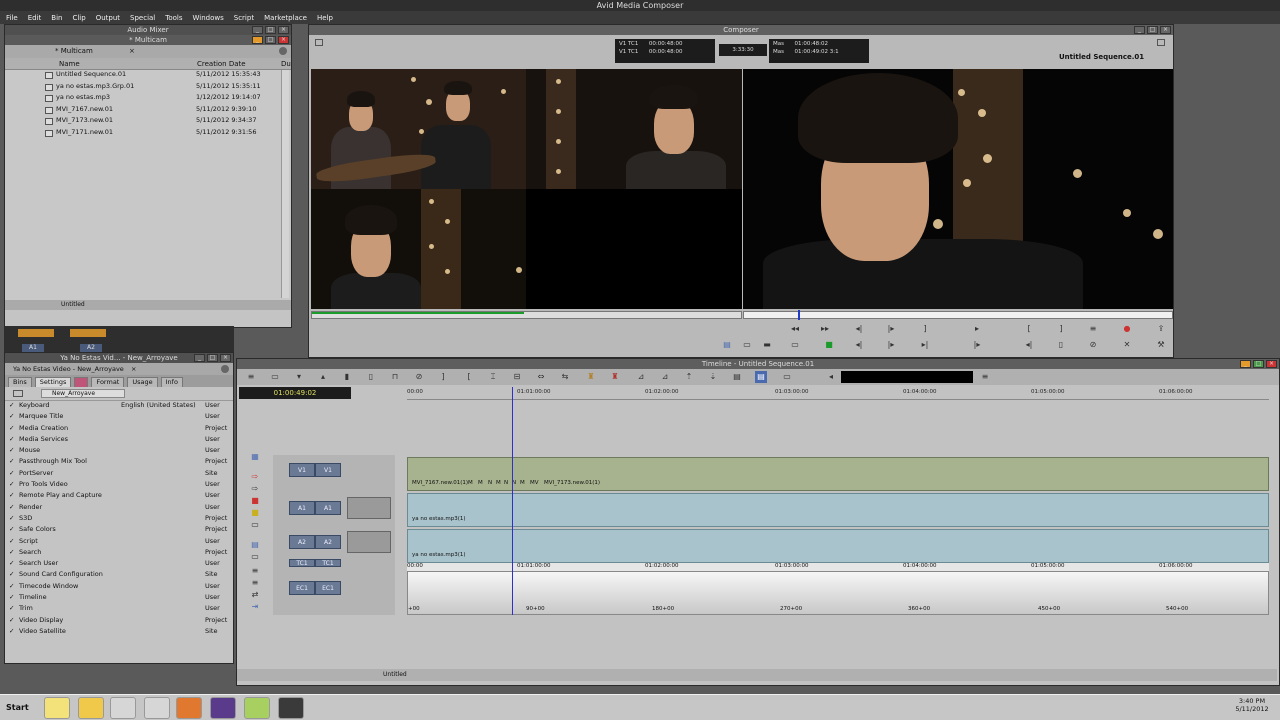  What do you see at coordinates (283, 51) in the screenshot?
I see `bin-menu-icon` at bounding box center [283, 51].